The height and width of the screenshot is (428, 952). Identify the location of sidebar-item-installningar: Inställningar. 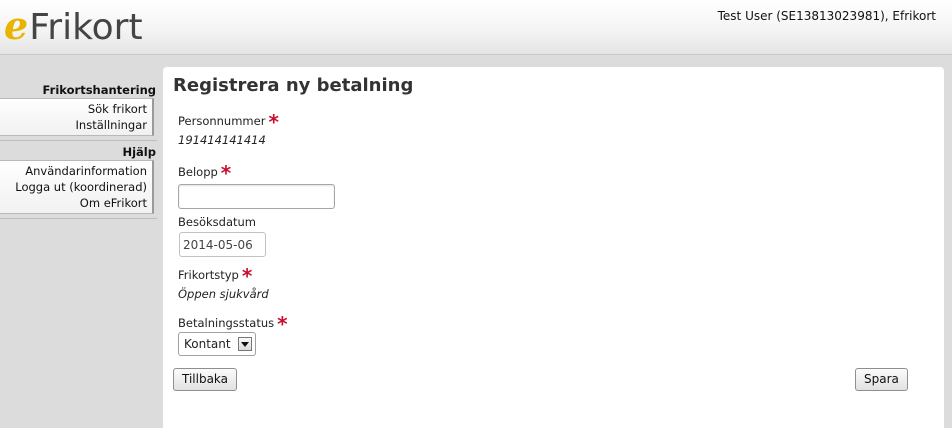
(73, 125).